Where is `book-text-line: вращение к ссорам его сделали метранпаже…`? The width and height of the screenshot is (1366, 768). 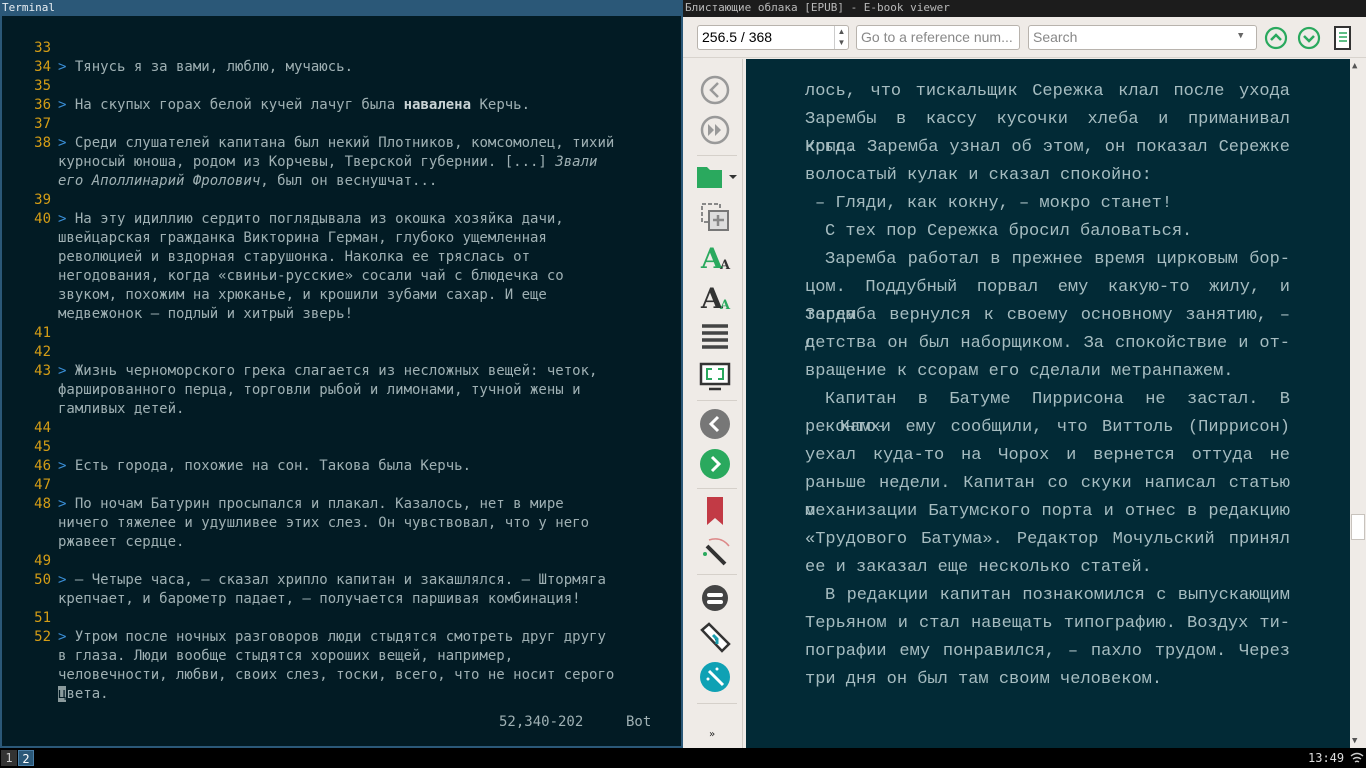
book-text-line: вращение к ссорам его сделали метранпаже… is located at coordinates (1019, 371).